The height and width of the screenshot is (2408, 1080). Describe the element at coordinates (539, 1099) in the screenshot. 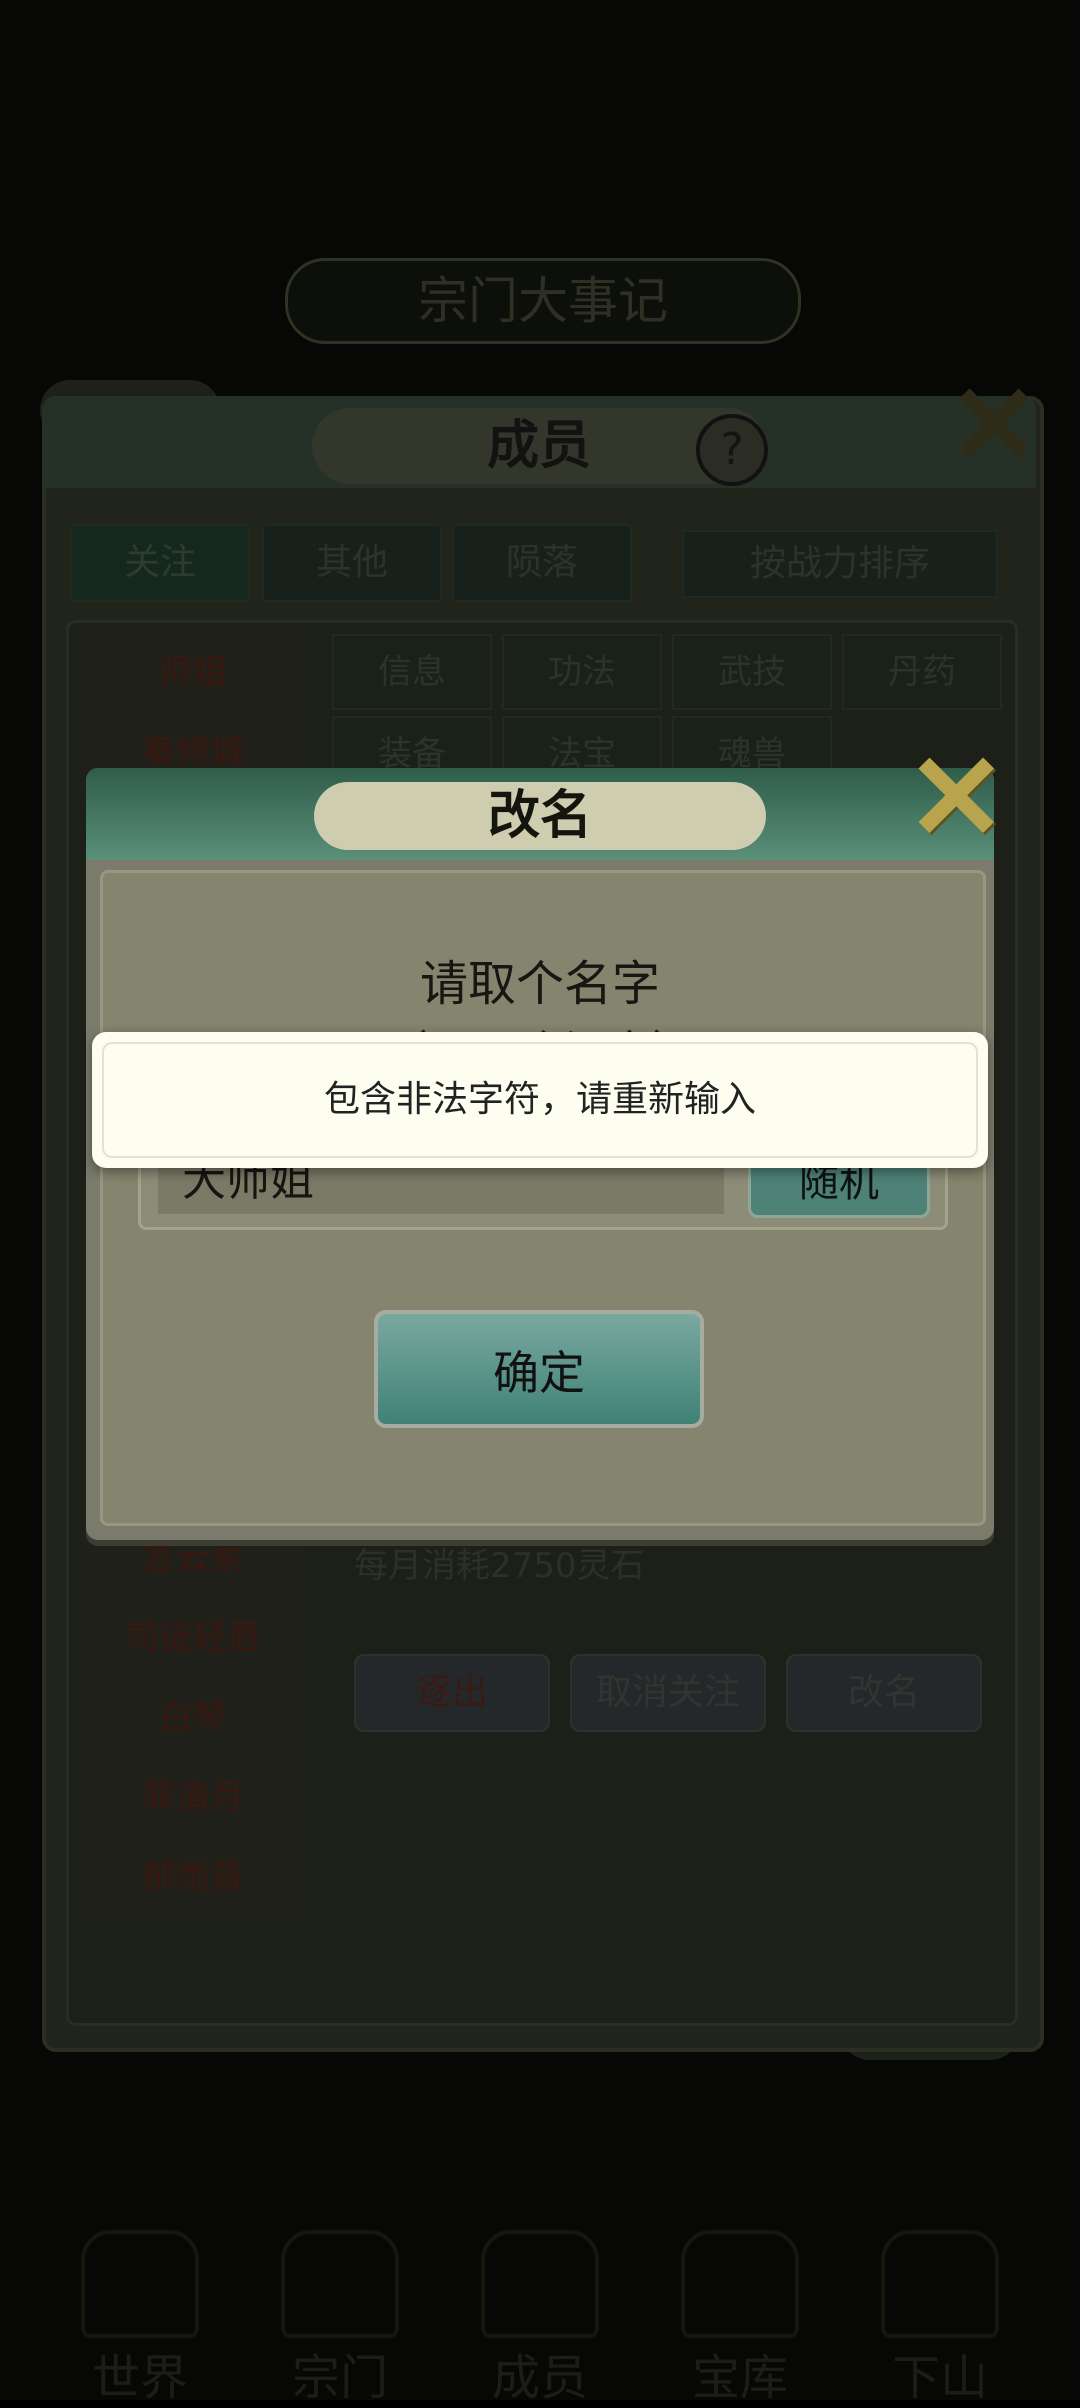

I see `toast-text: 包含非法字符，请重新输入` at that location.